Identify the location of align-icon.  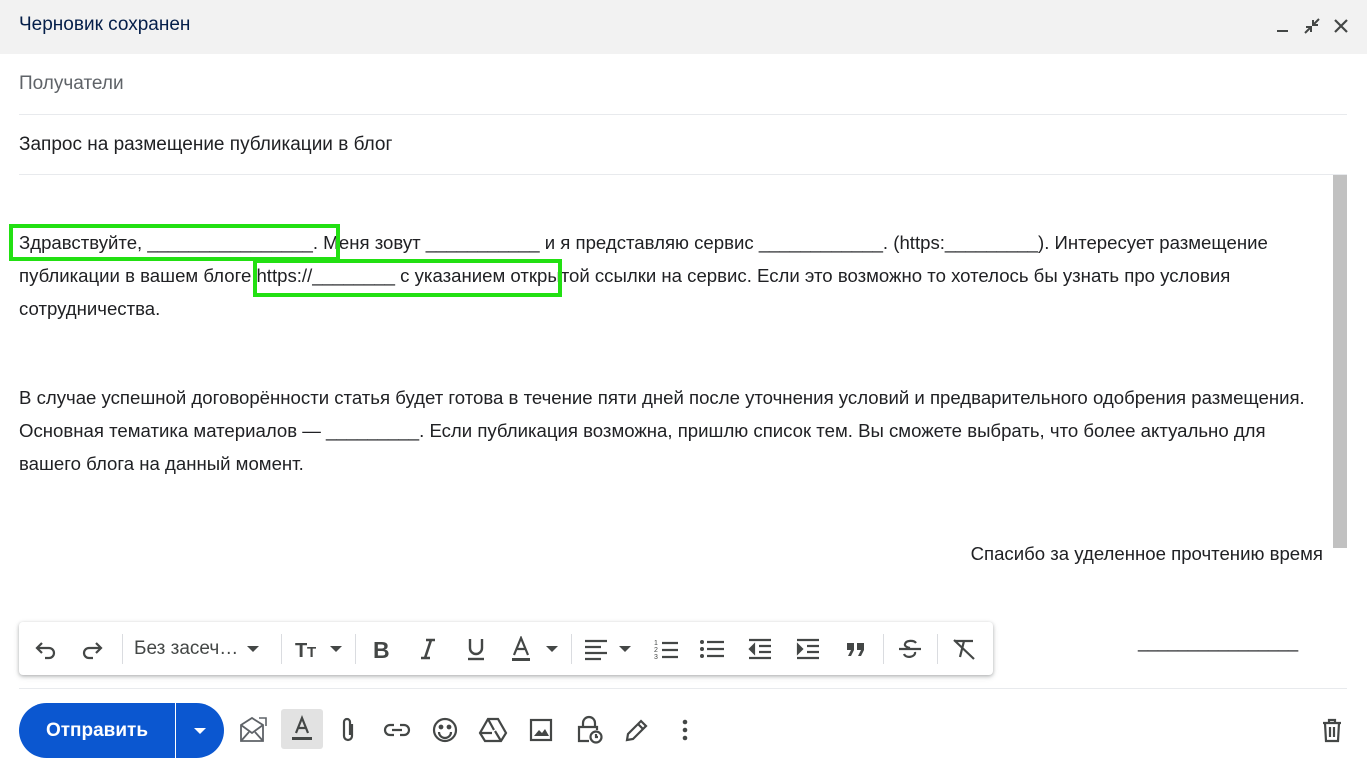
(608, 649).